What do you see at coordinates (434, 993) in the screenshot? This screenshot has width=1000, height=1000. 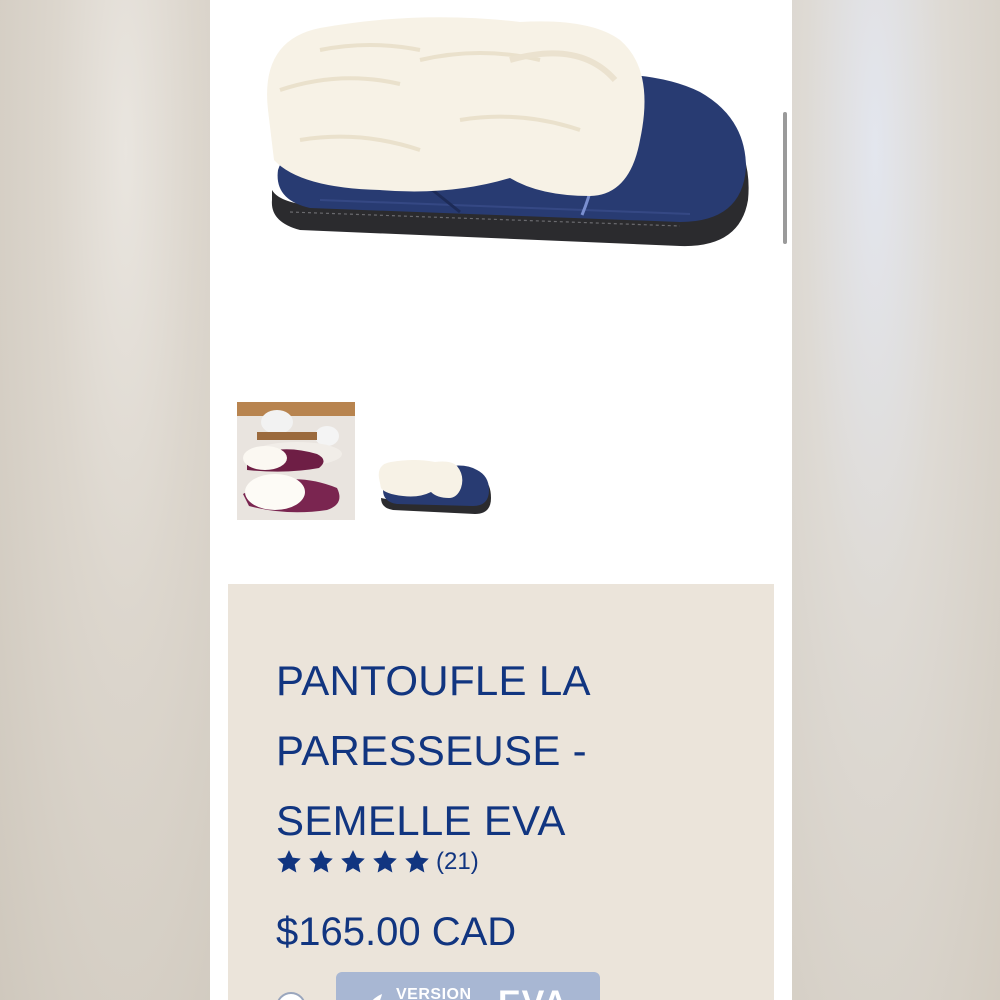 I see `variant-label-small: VERSION` at bounding box center [434, 993].